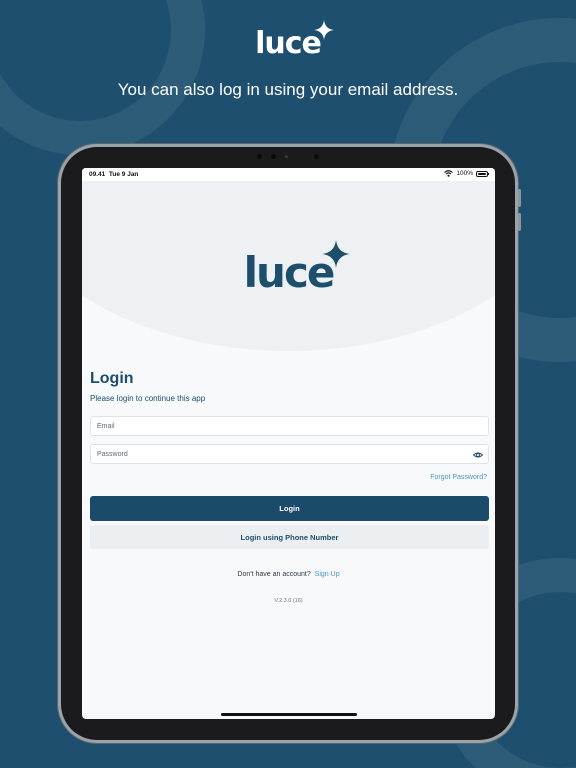  What do you see at coordinates (288, 174) in the screenshot?
I see `status-bar: 09.41 Tue 9 Jan 100%` at bounding box center [288, 174].